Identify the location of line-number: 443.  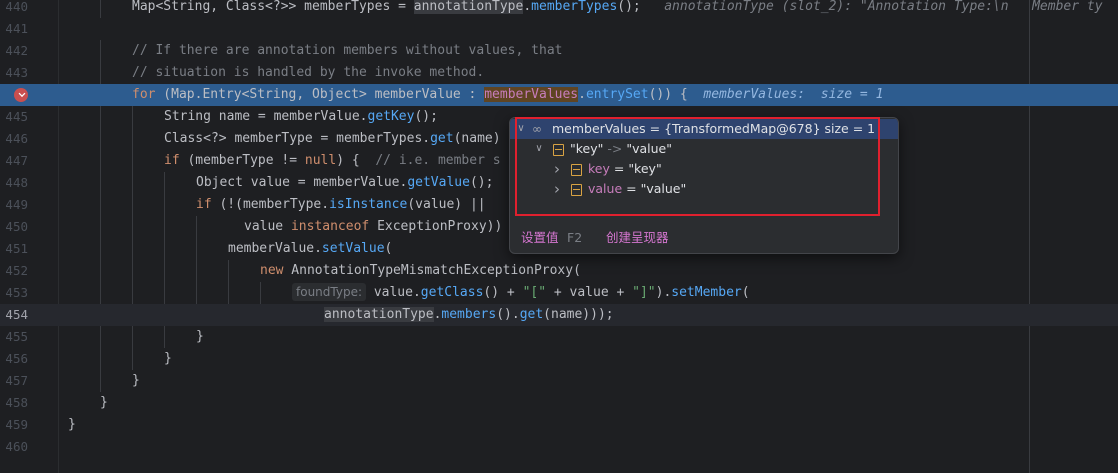
(14, 73).